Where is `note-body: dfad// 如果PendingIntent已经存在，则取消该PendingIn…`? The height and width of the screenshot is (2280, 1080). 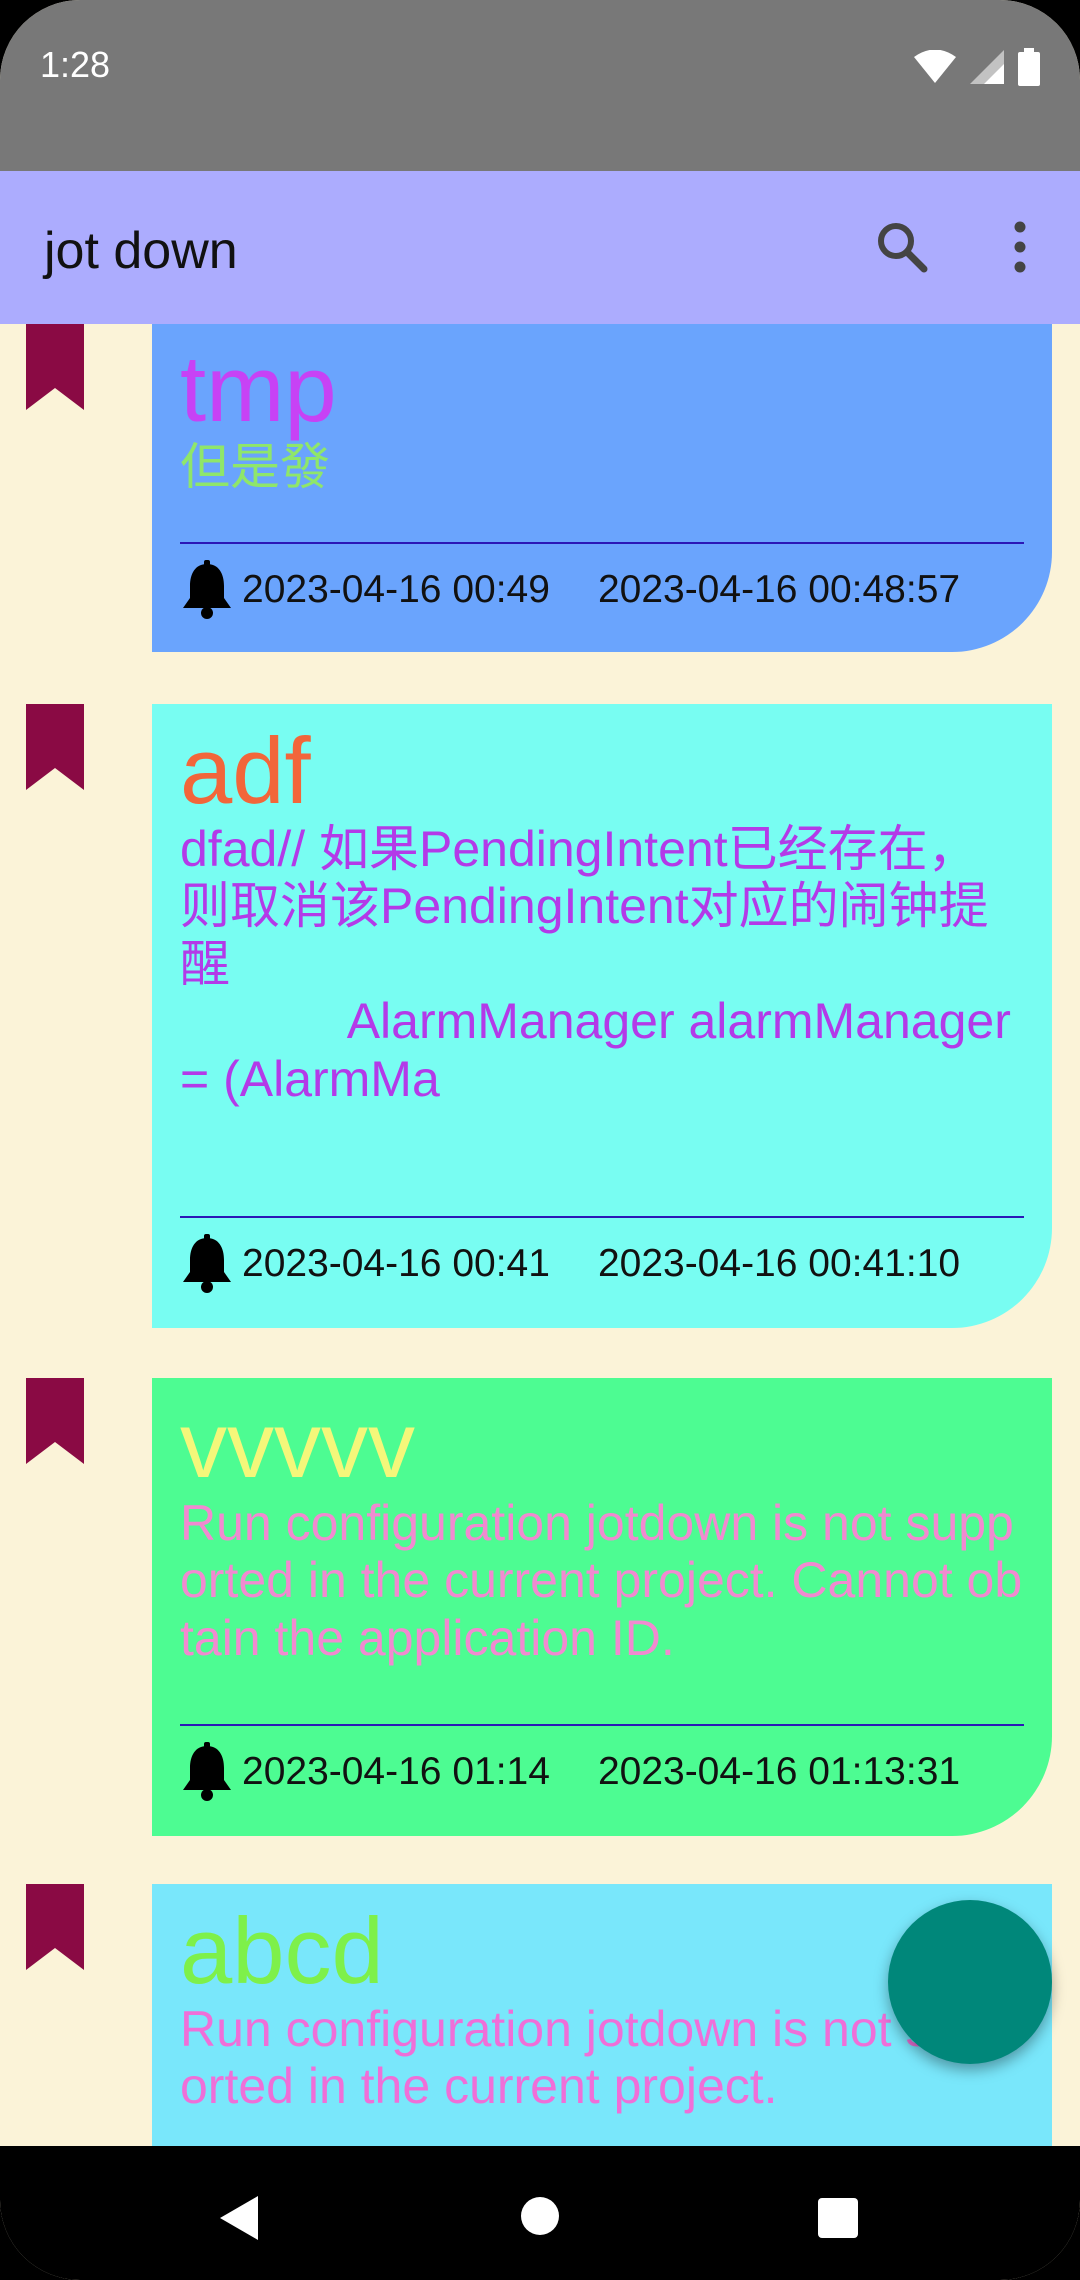 note-body: dfad// 如果PendingIntent已经存在，则取消该PendingIn… is located at coordinates (595, 963).